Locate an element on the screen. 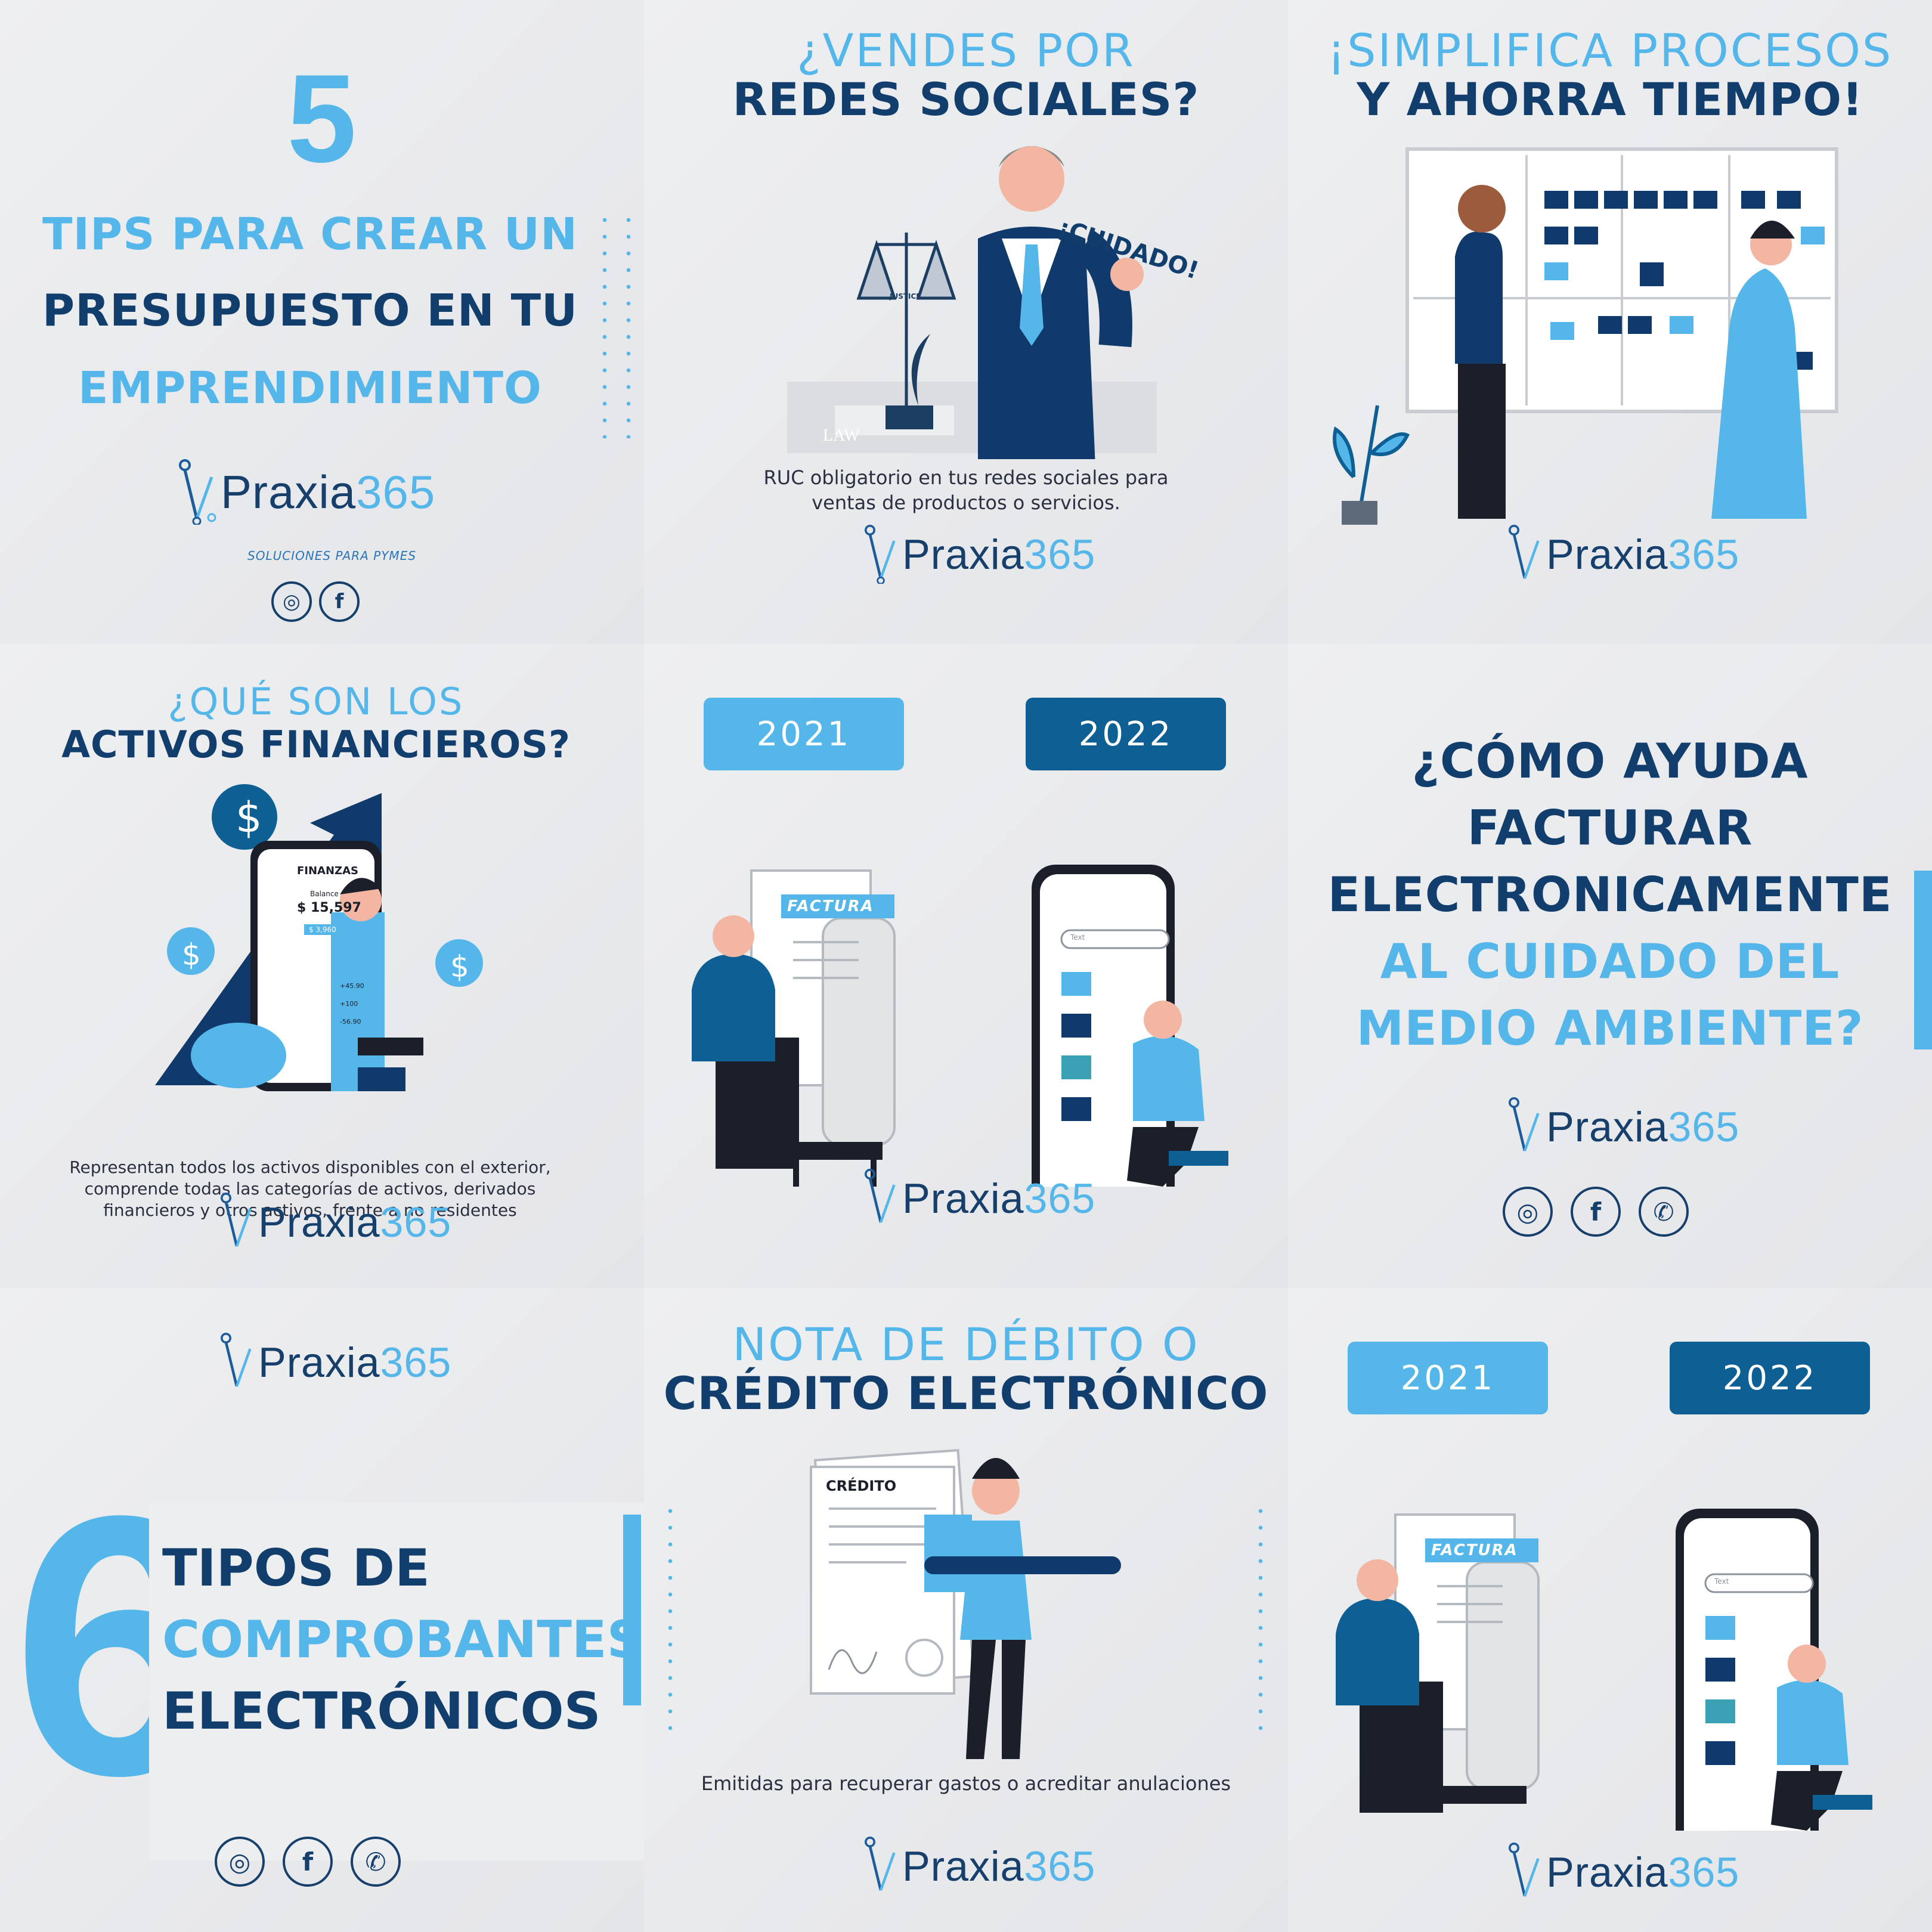 This screenshot has width=1932, height=1932. activos-title-bottom: ACTIVOS FINANCIEROS? is located at coordinates (316, 745).